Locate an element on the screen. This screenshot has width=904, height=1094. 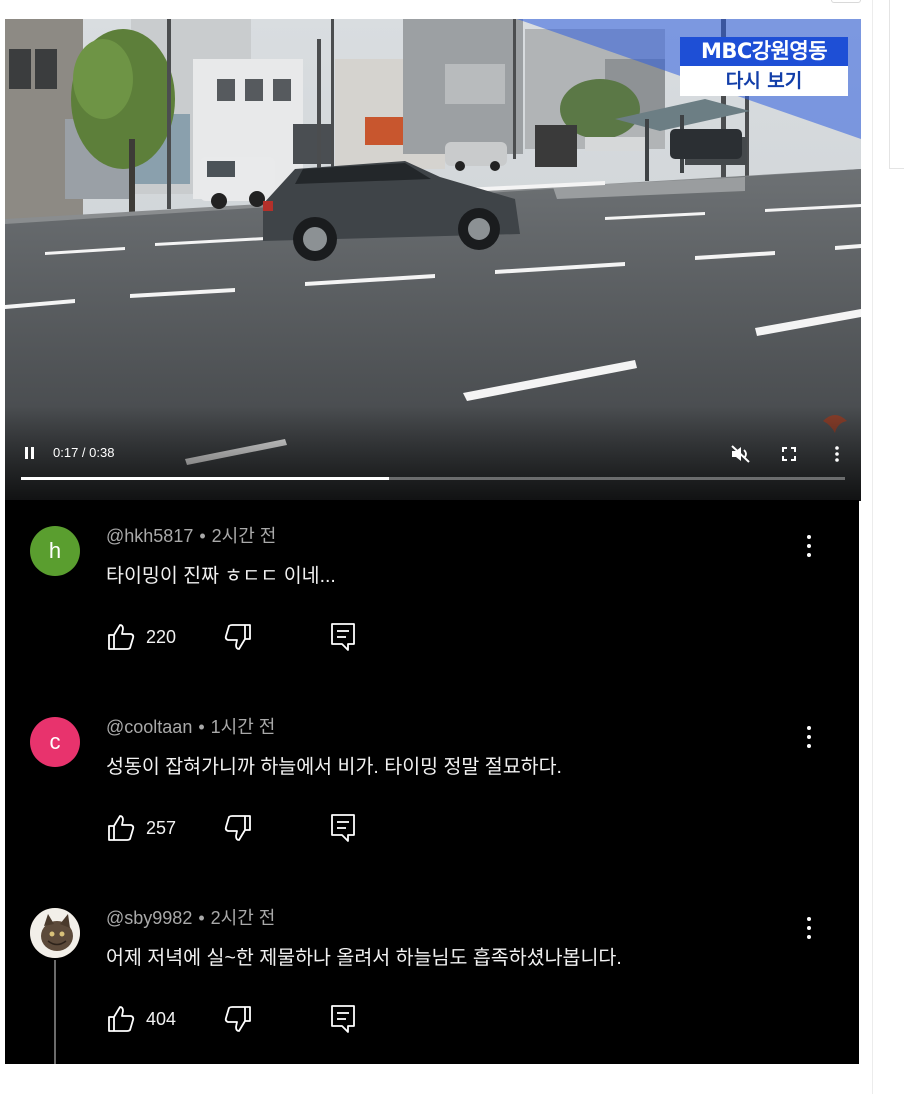
comment-meta: @hkh5817 • 2시간 전 is located at coordinates (191, 536).